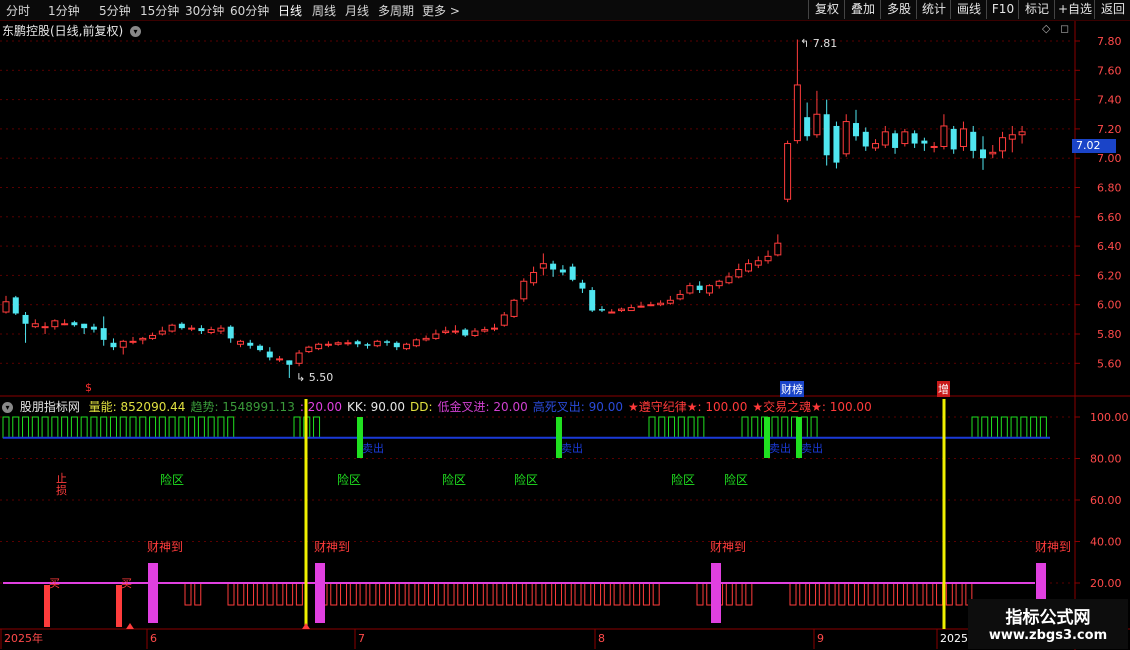 This screenshot has height=650, width=1130. What do you see at coordinates (136, 31) in the screenshot?
I see `chevron-down-icon: ▾` at bounding box center [136, 31].